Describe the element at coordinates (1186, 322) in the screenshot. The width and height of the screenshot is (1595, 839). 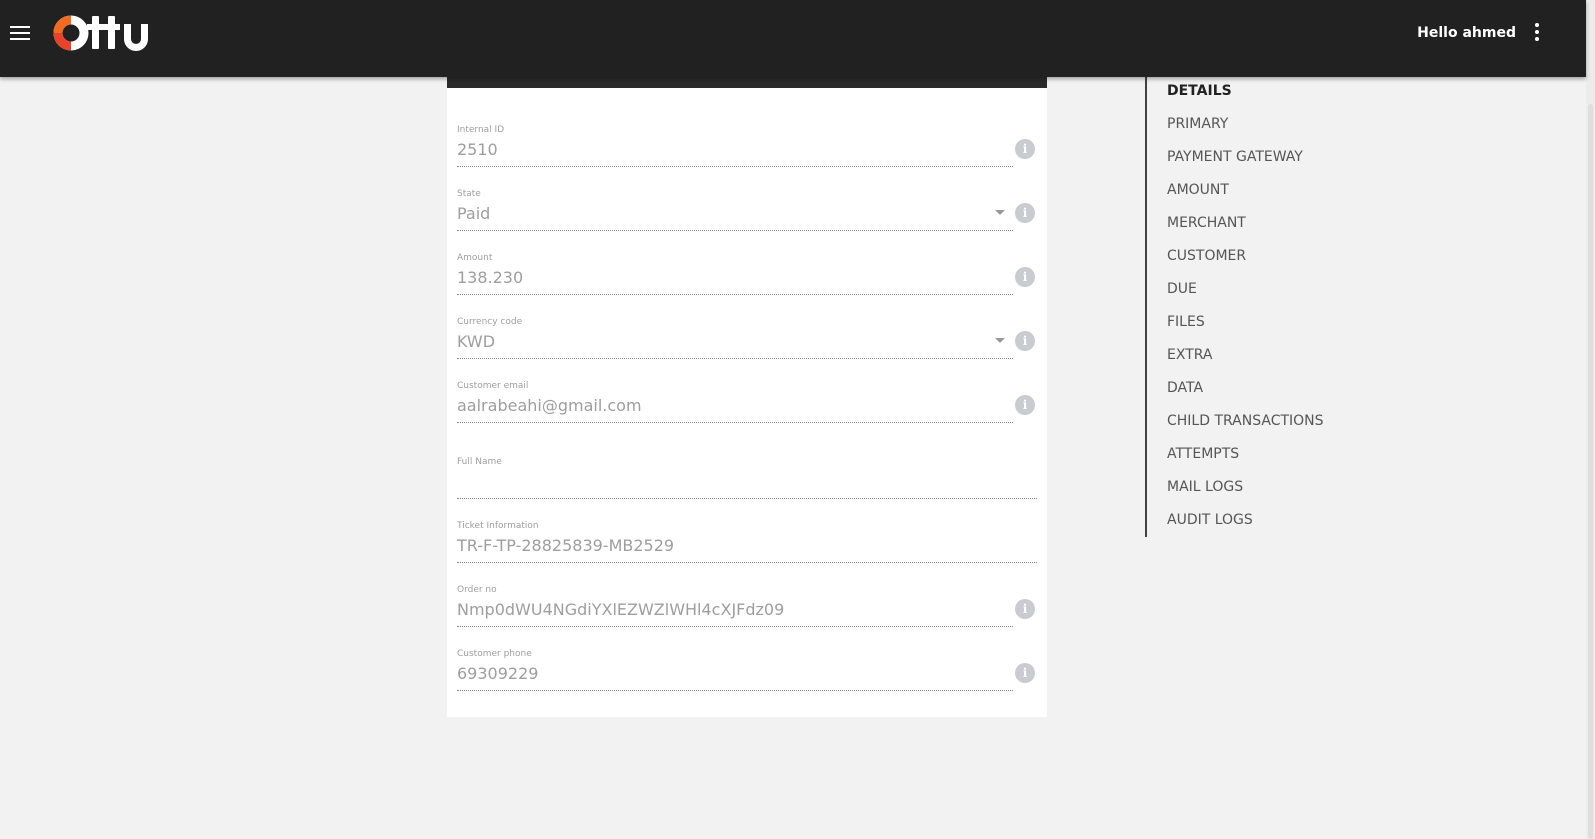
I see `nav-item-files: FILES` at that location.